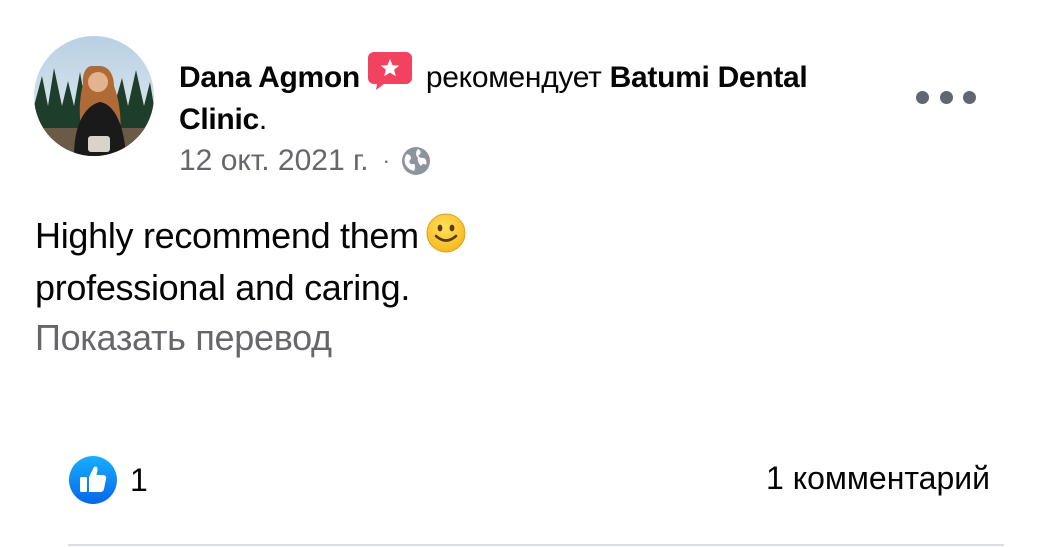 The image size is (1058, 547). Describe the element at coordinates (878, 478) in the screenshot. I see `comments-count-link: 1 комментарий` at that location.